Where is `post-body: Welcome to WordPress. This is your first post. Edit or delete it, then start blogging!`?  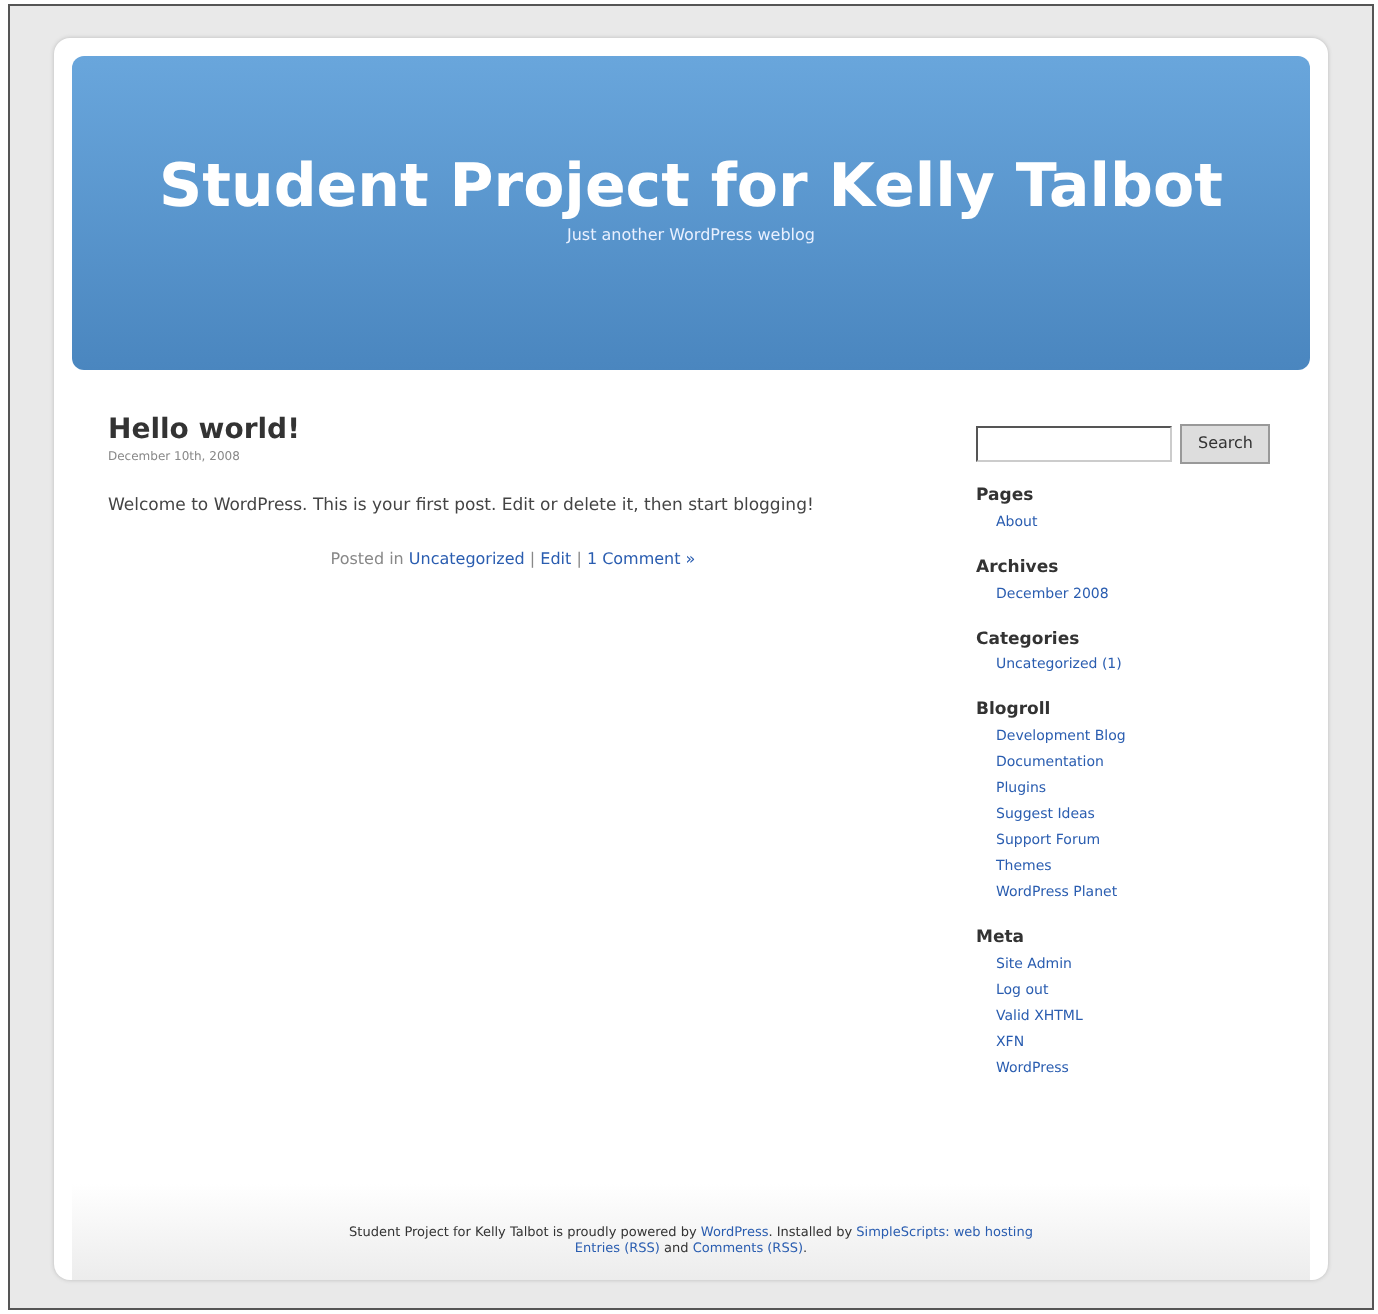 post-body: Welcome to WordPress. This is your first post. Edit or delete it, then start blogging! is located at coordinates (462, 506).